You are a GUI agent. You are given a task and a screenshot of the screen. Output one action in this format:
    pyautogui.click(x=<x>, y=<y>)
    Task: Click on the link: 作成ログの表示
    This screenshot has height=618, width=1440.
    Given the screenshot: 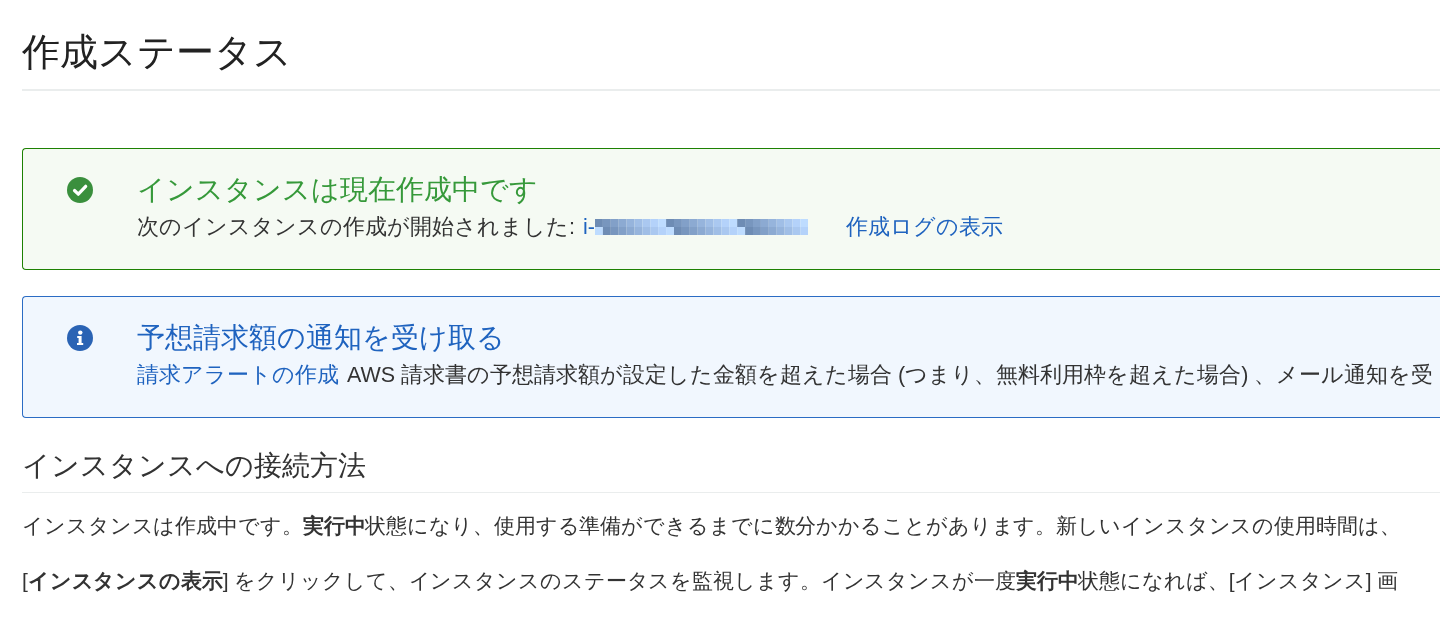 What is the action you would take?
    pyautogui.click(x=924, y=227)
    